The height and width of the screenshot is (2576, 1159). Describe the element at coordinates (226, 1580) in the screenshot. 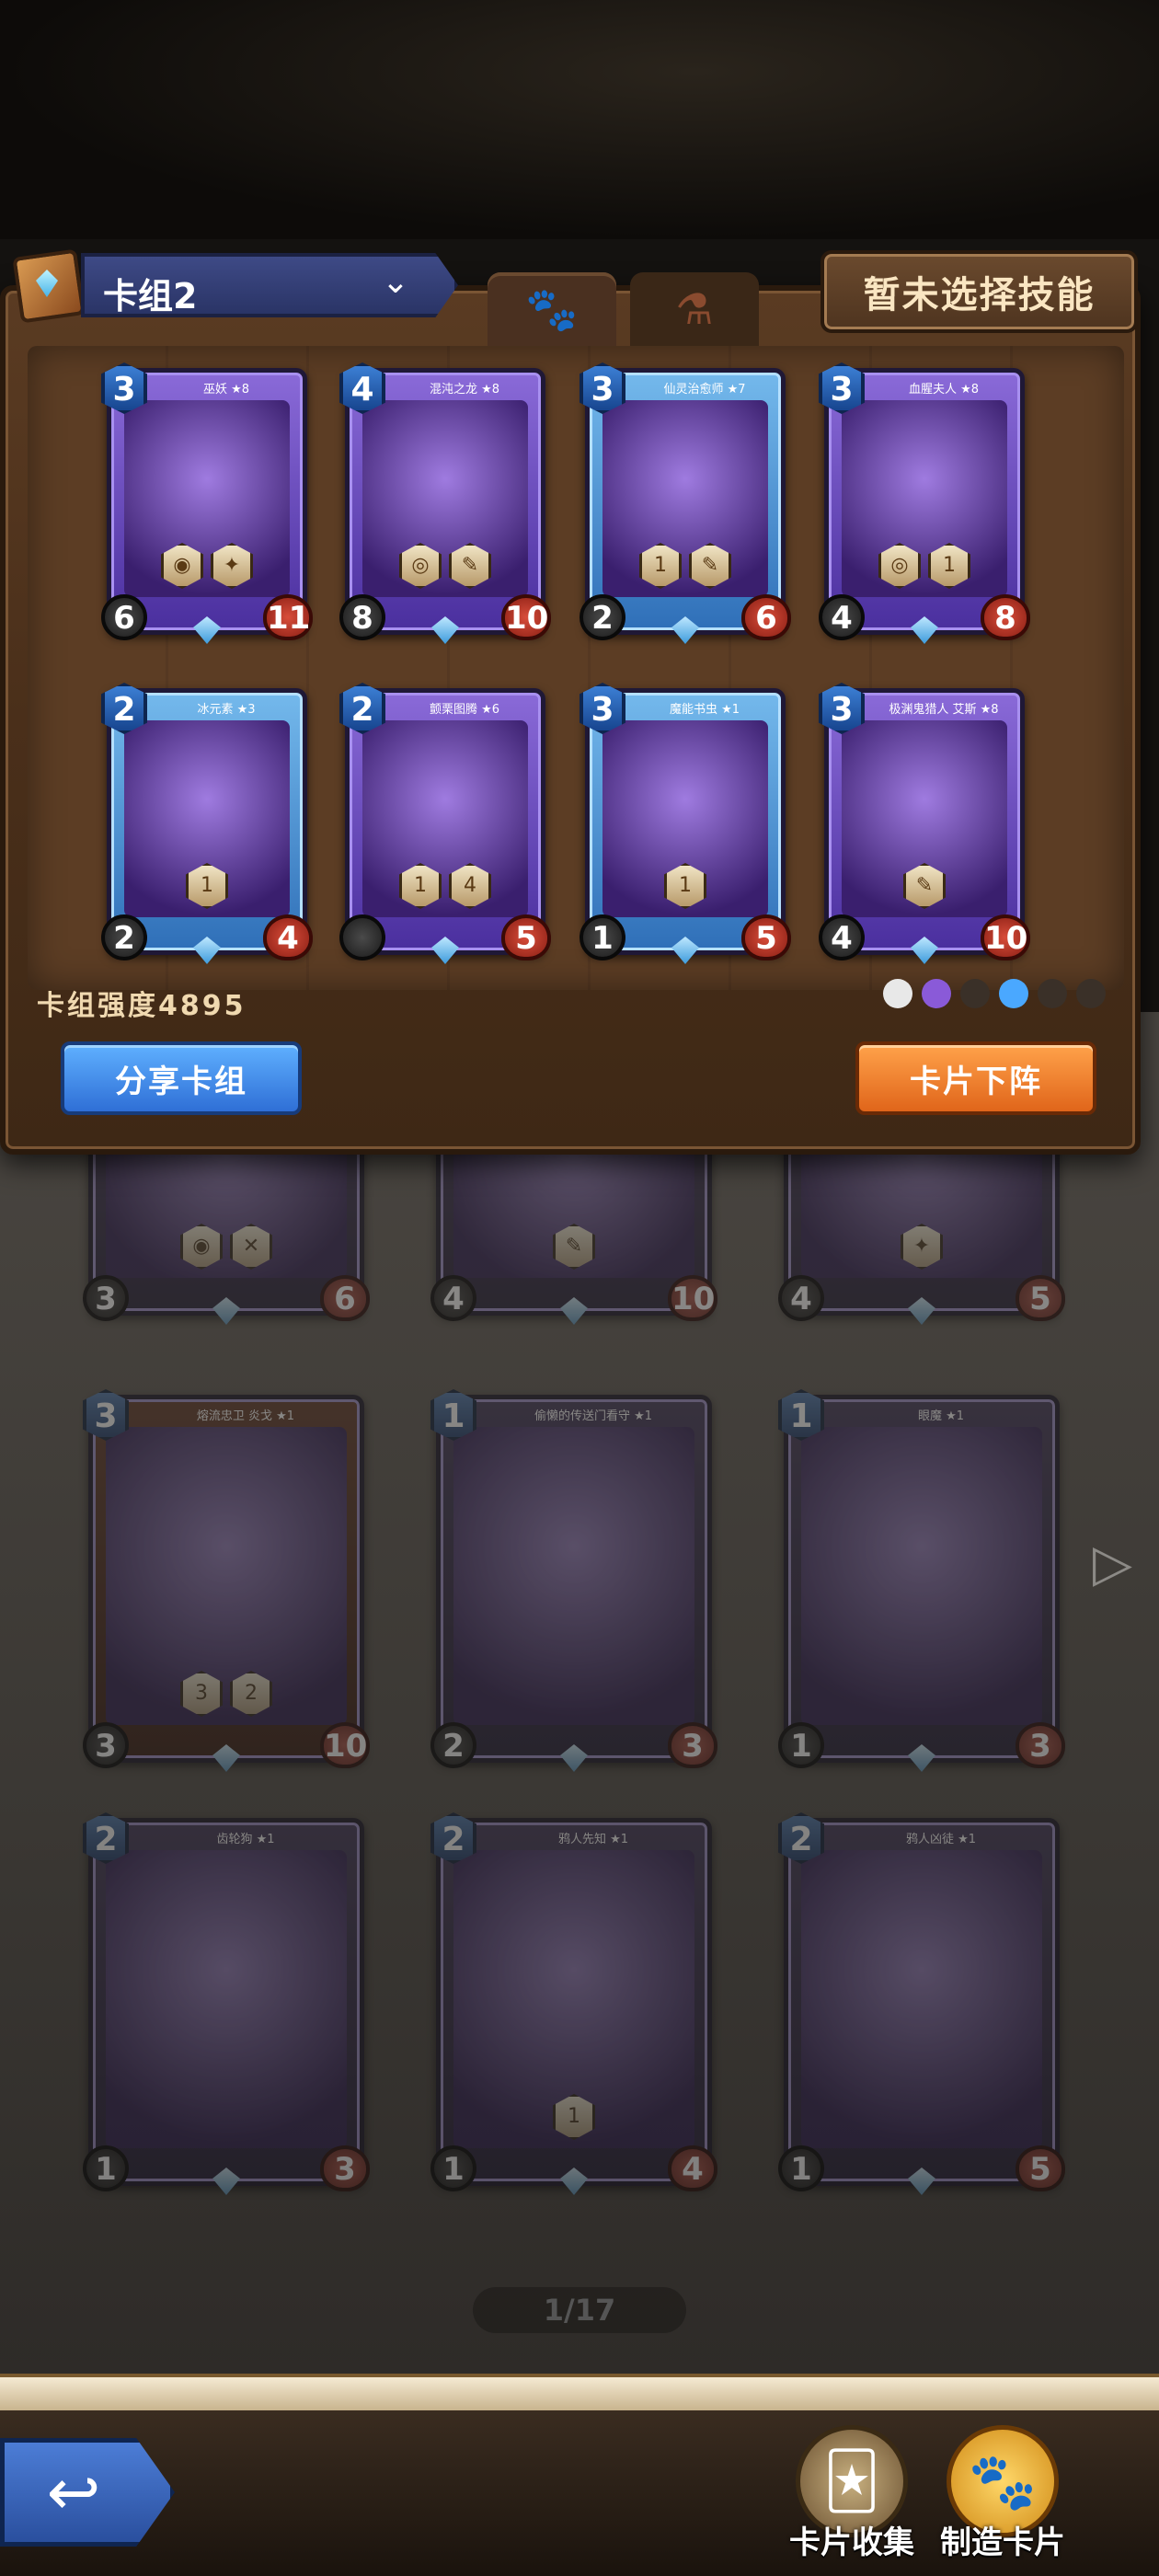

I see `card: 熔流忠卫 炎戈 ★1 3 3 10 3 2` at that location.